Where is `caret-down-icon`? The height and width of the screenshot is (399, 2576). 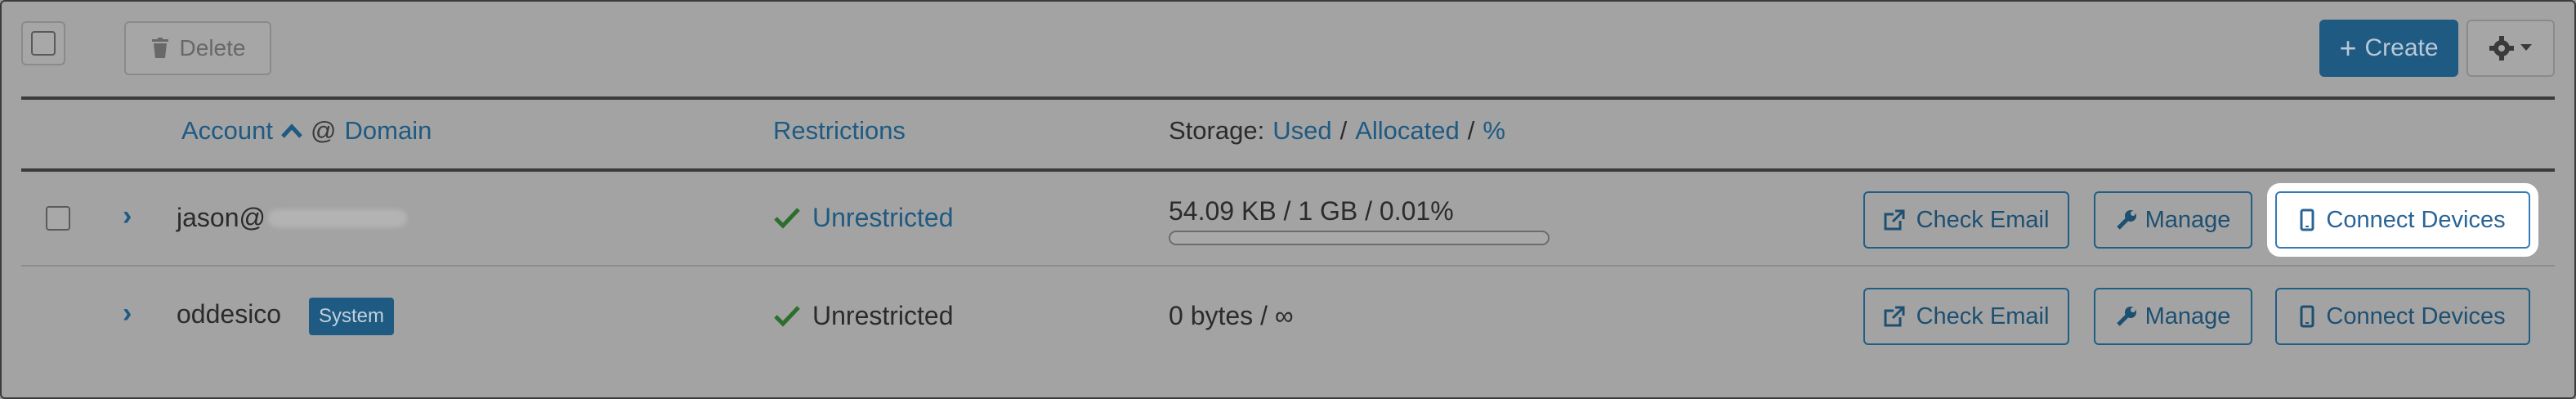 caret-down-icon is located at coordinates (2526, 47).